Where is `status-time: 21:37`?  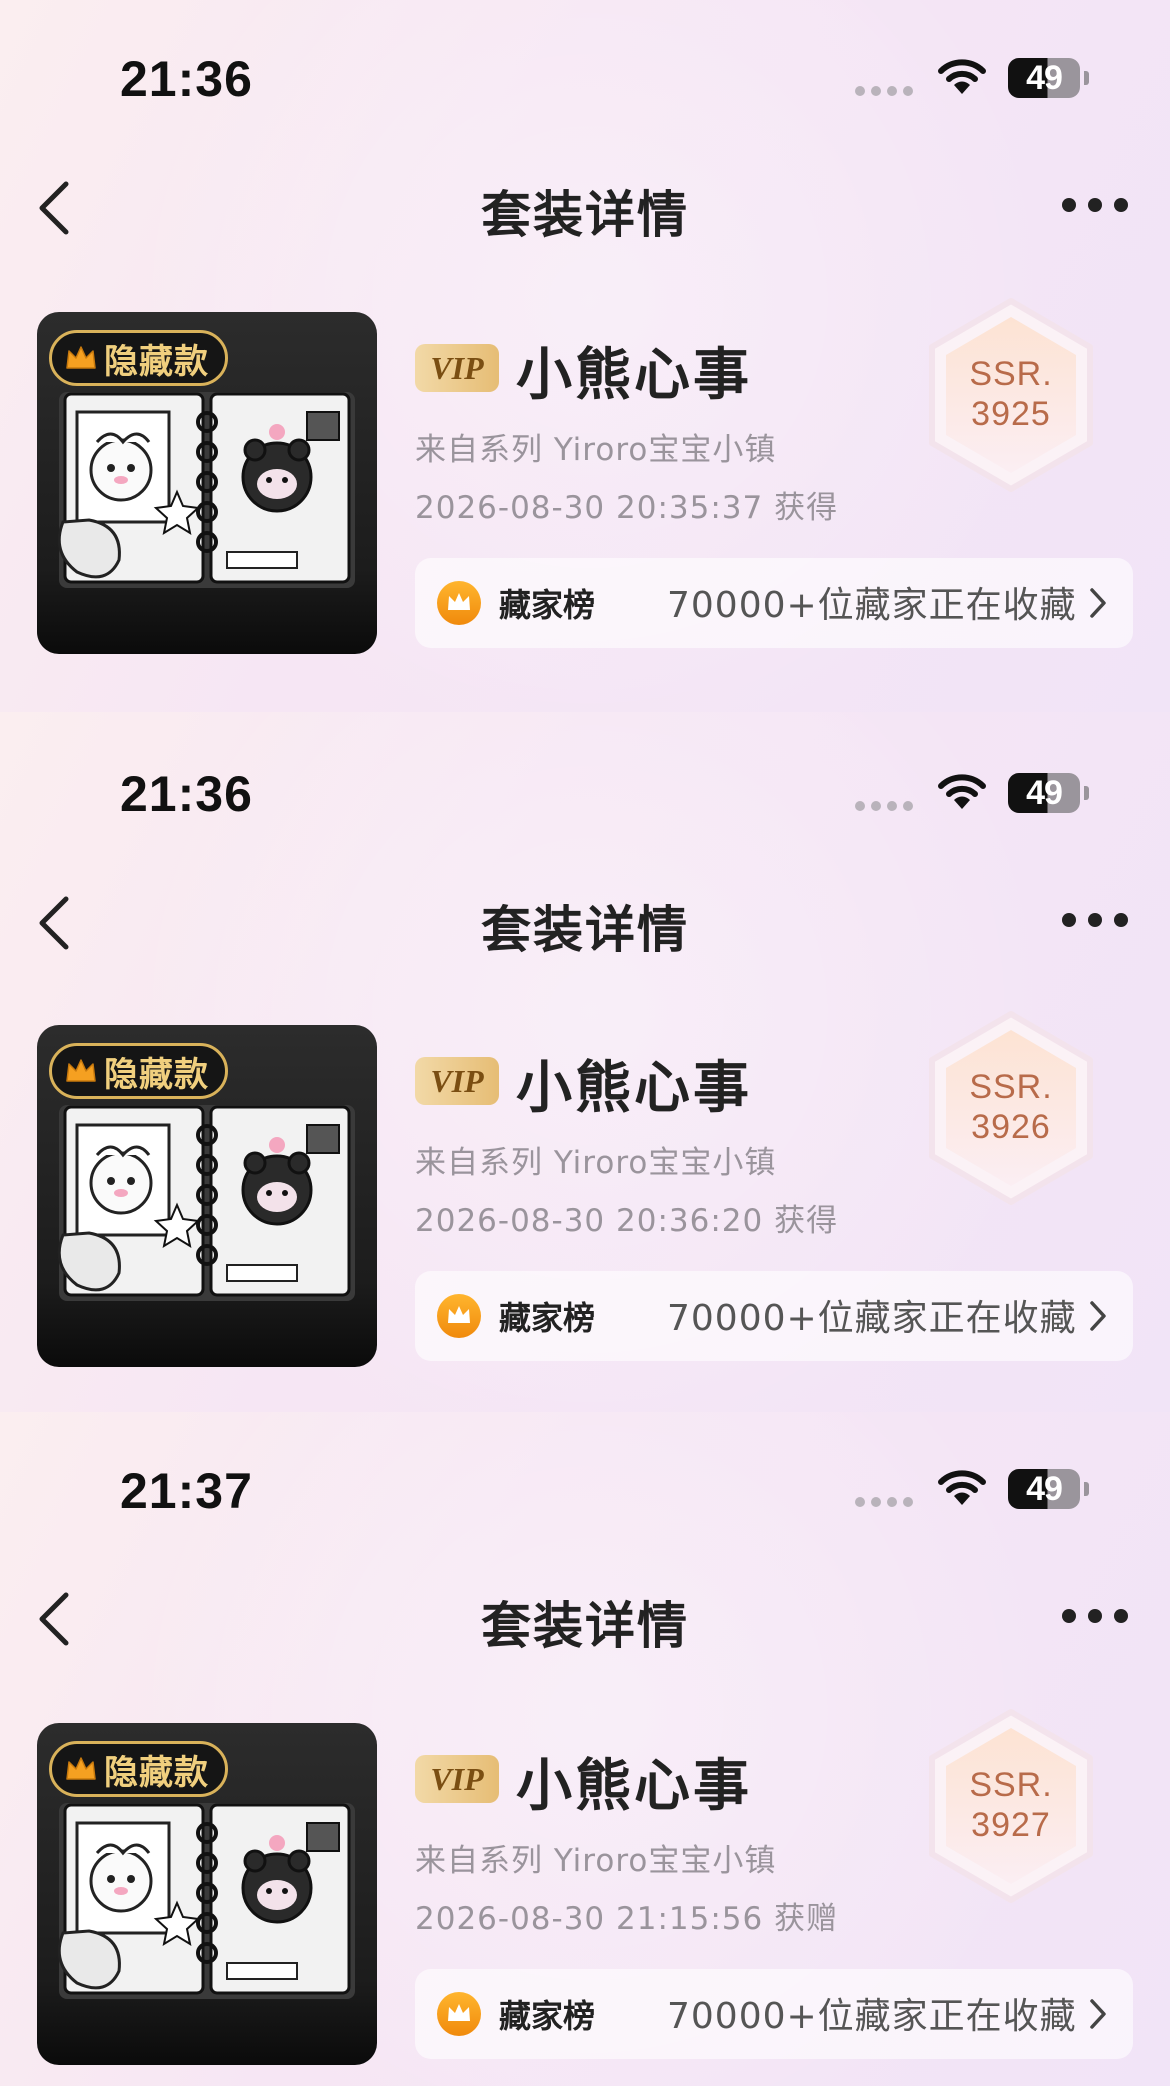
status-time: 21:37 is located at coordinates (186, 1491).